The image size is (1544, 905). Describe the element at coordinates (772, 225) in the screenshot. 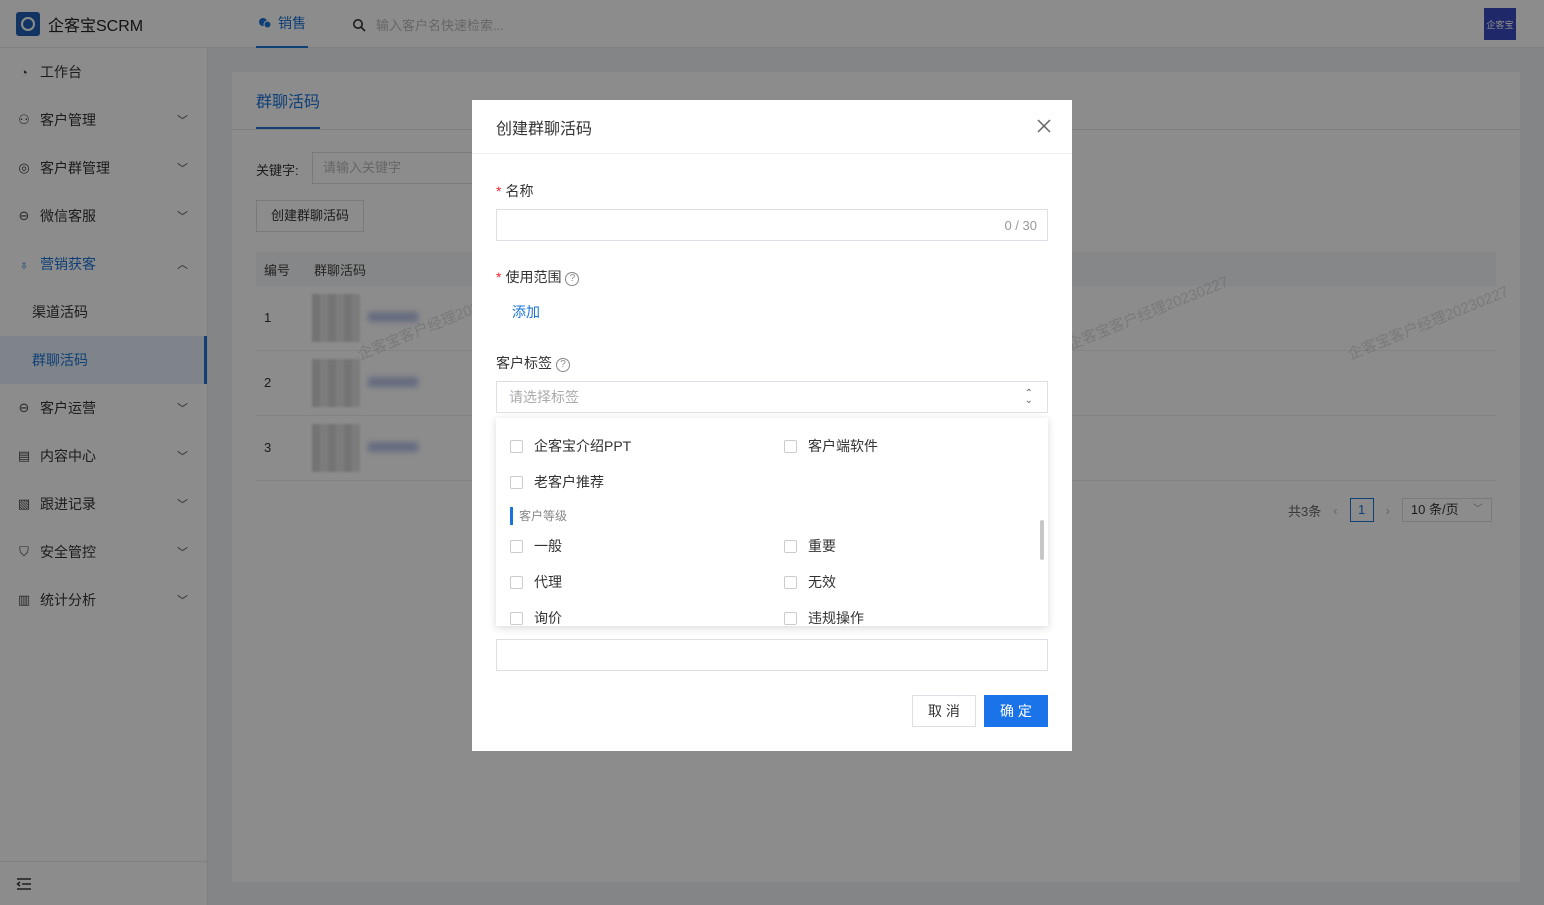

I see `name-input: 0 / 30` at that location.